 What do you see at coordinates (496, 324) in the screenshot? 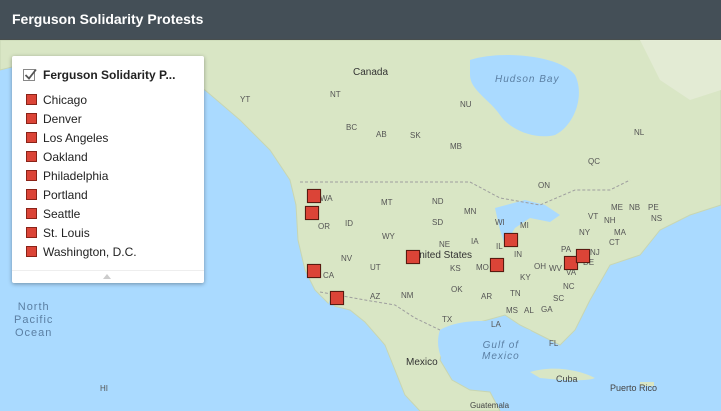
I see `label-la: LA` at bounding box center [496, 324].